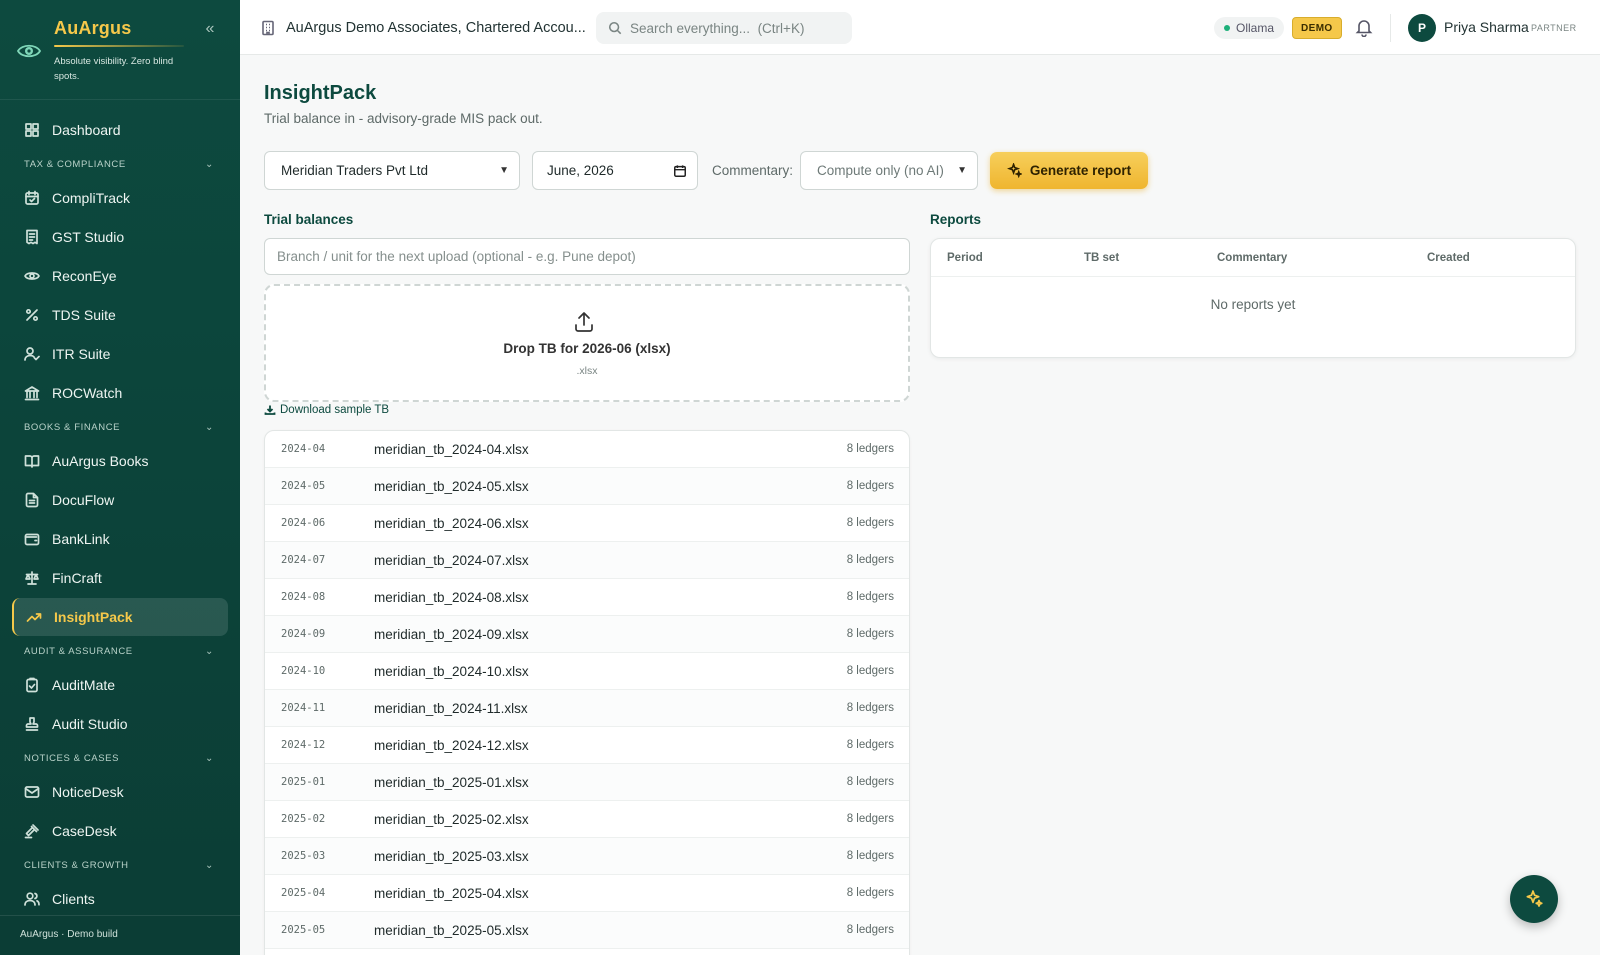 This screenshot has height=955, width=1600. I want to click on company-select: Meridian Traders Pvt Ltd ▼, so click(392, 170).